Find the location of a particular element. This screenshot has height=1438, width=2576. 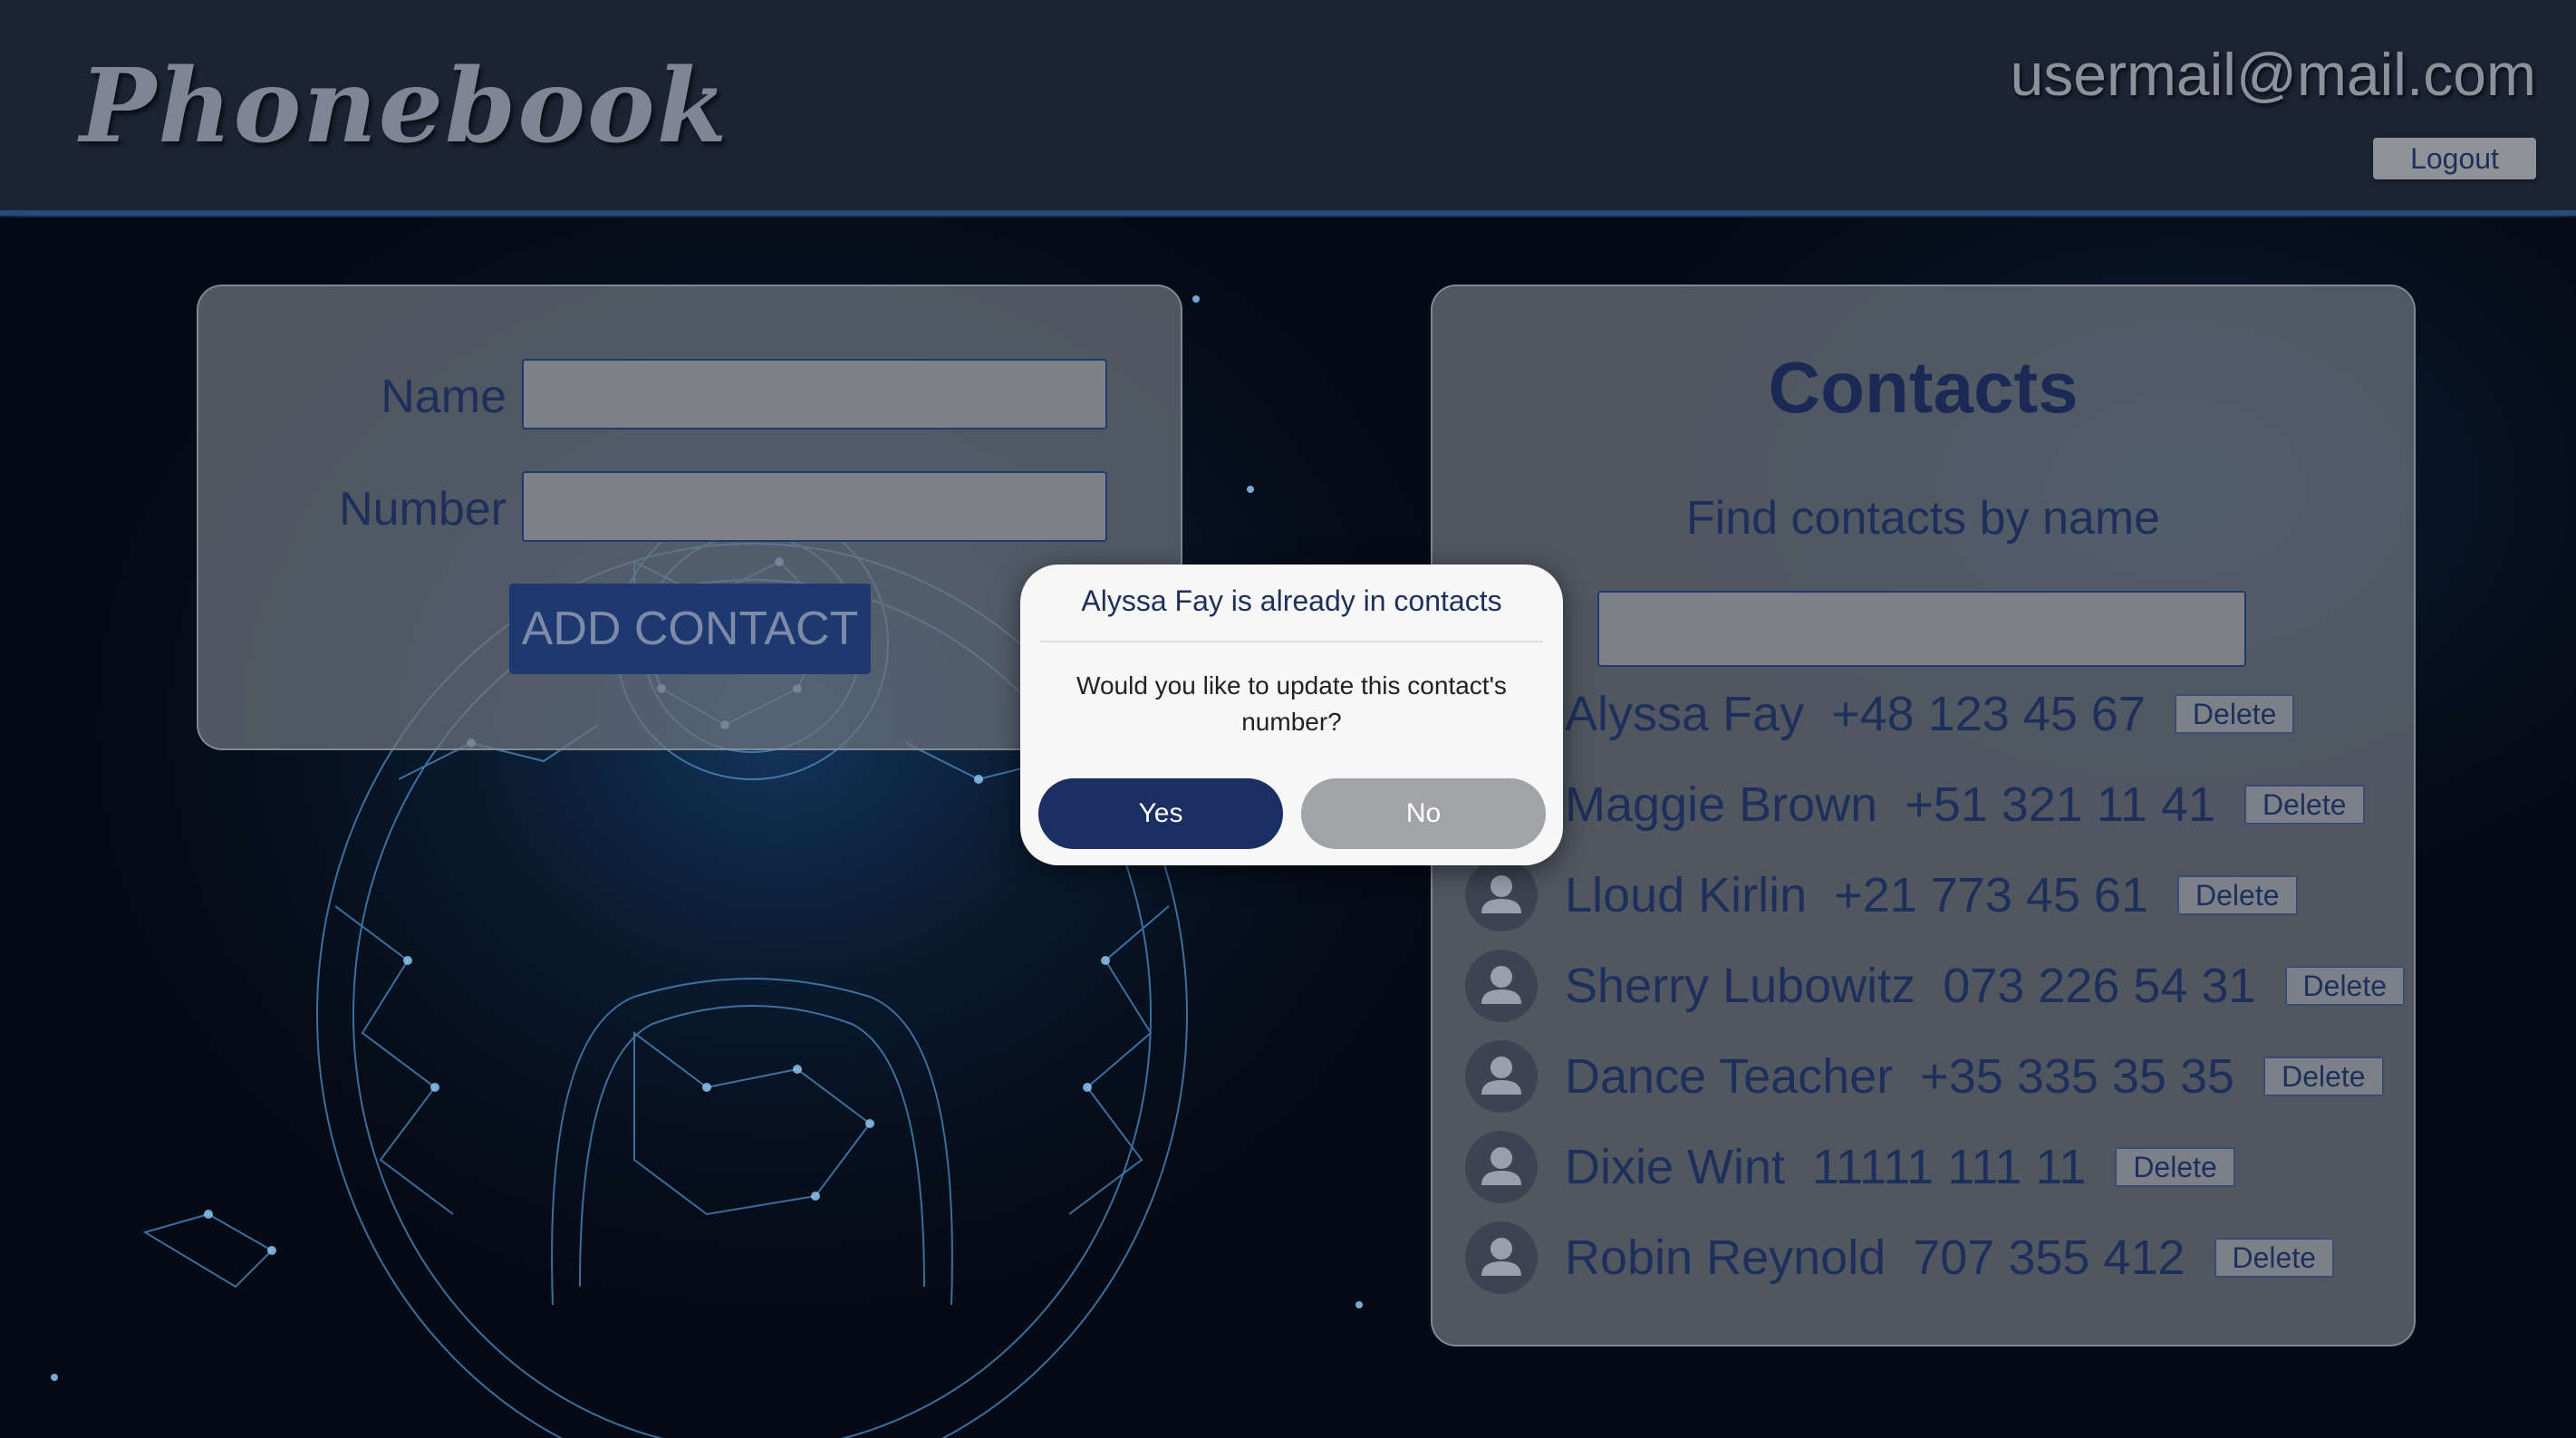

filter-input is located at coordinates (1921, 629).